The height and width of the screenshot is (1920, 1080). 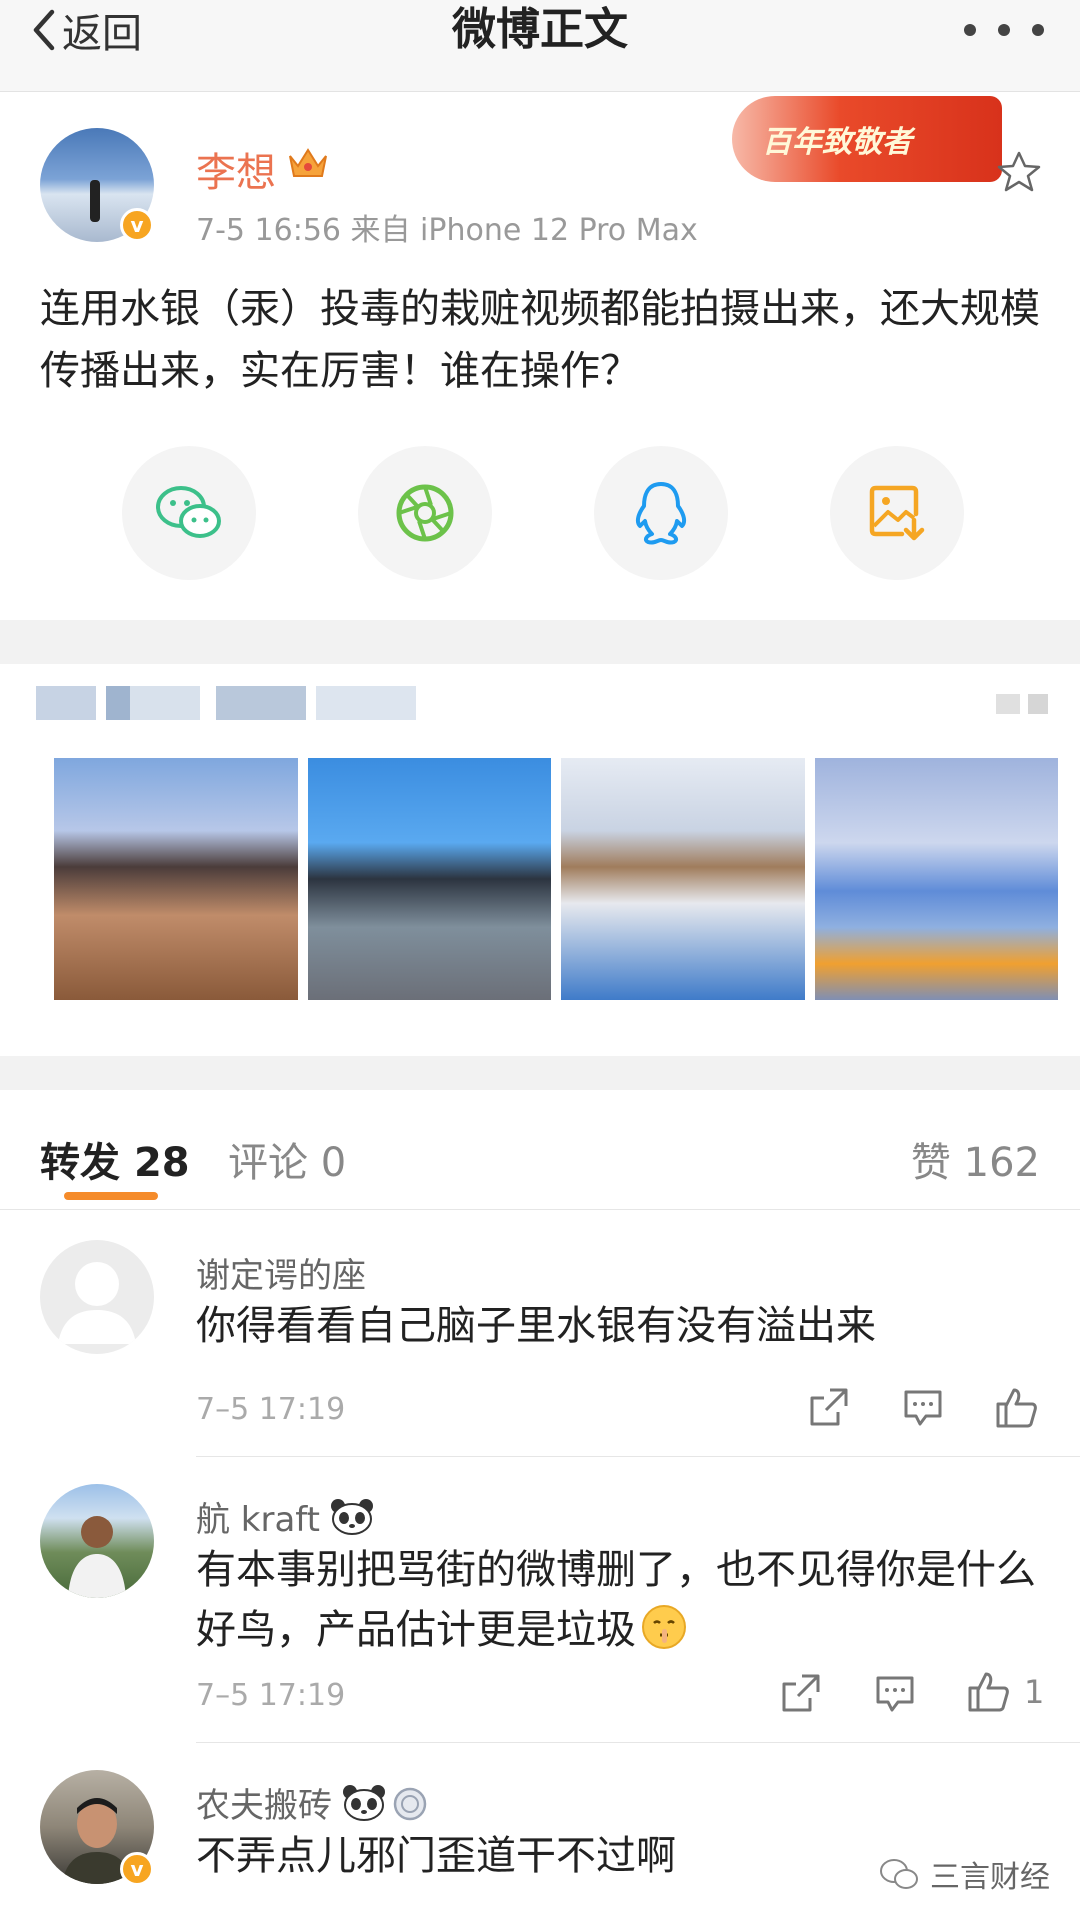 What do you see at coordinates (930, 1163) in the screenshot?
I see `tab-like-label: 赞` at bounding box center [930, 1163].